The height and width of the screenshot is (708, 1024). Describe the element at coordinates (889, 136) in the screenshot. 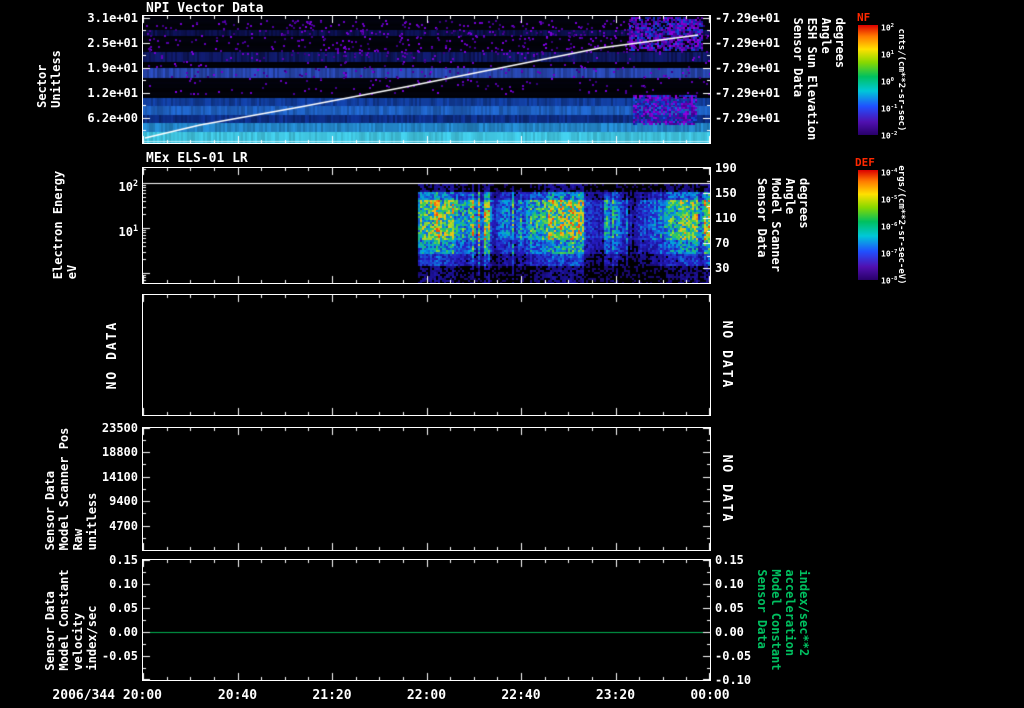

I see `nf-colorbar-tick: 10-2` at that location.